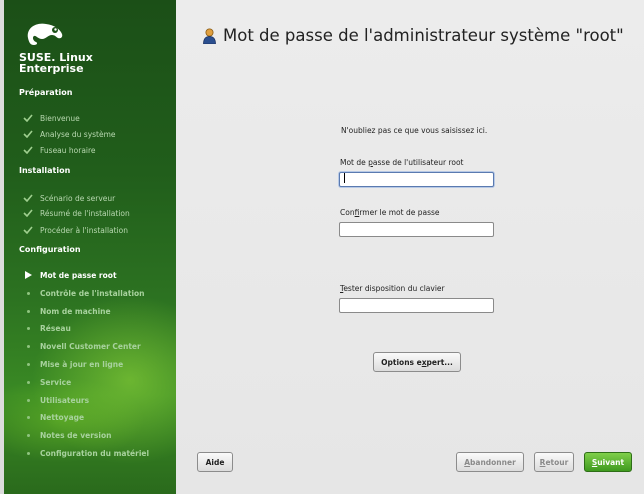 Image resolution: width=644 pixels, height=494 pixels. What do you see at coordinates (209, 36) in the screenshot?
I see `user-icon` at bounding box center [209, 36].